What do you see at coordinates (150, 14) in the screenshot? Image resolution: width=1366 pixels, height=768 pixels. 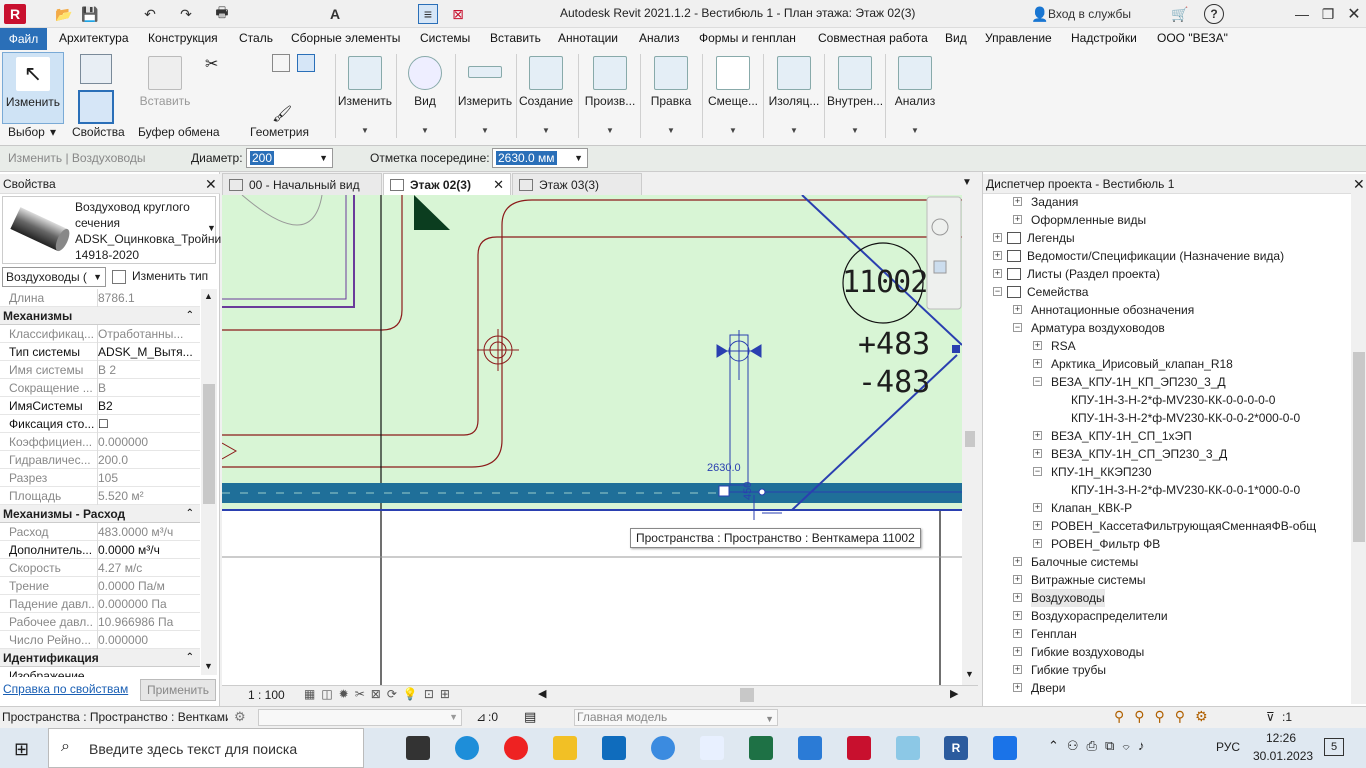 I see `undo-icon: ↶` at bounding box center [150, 14].